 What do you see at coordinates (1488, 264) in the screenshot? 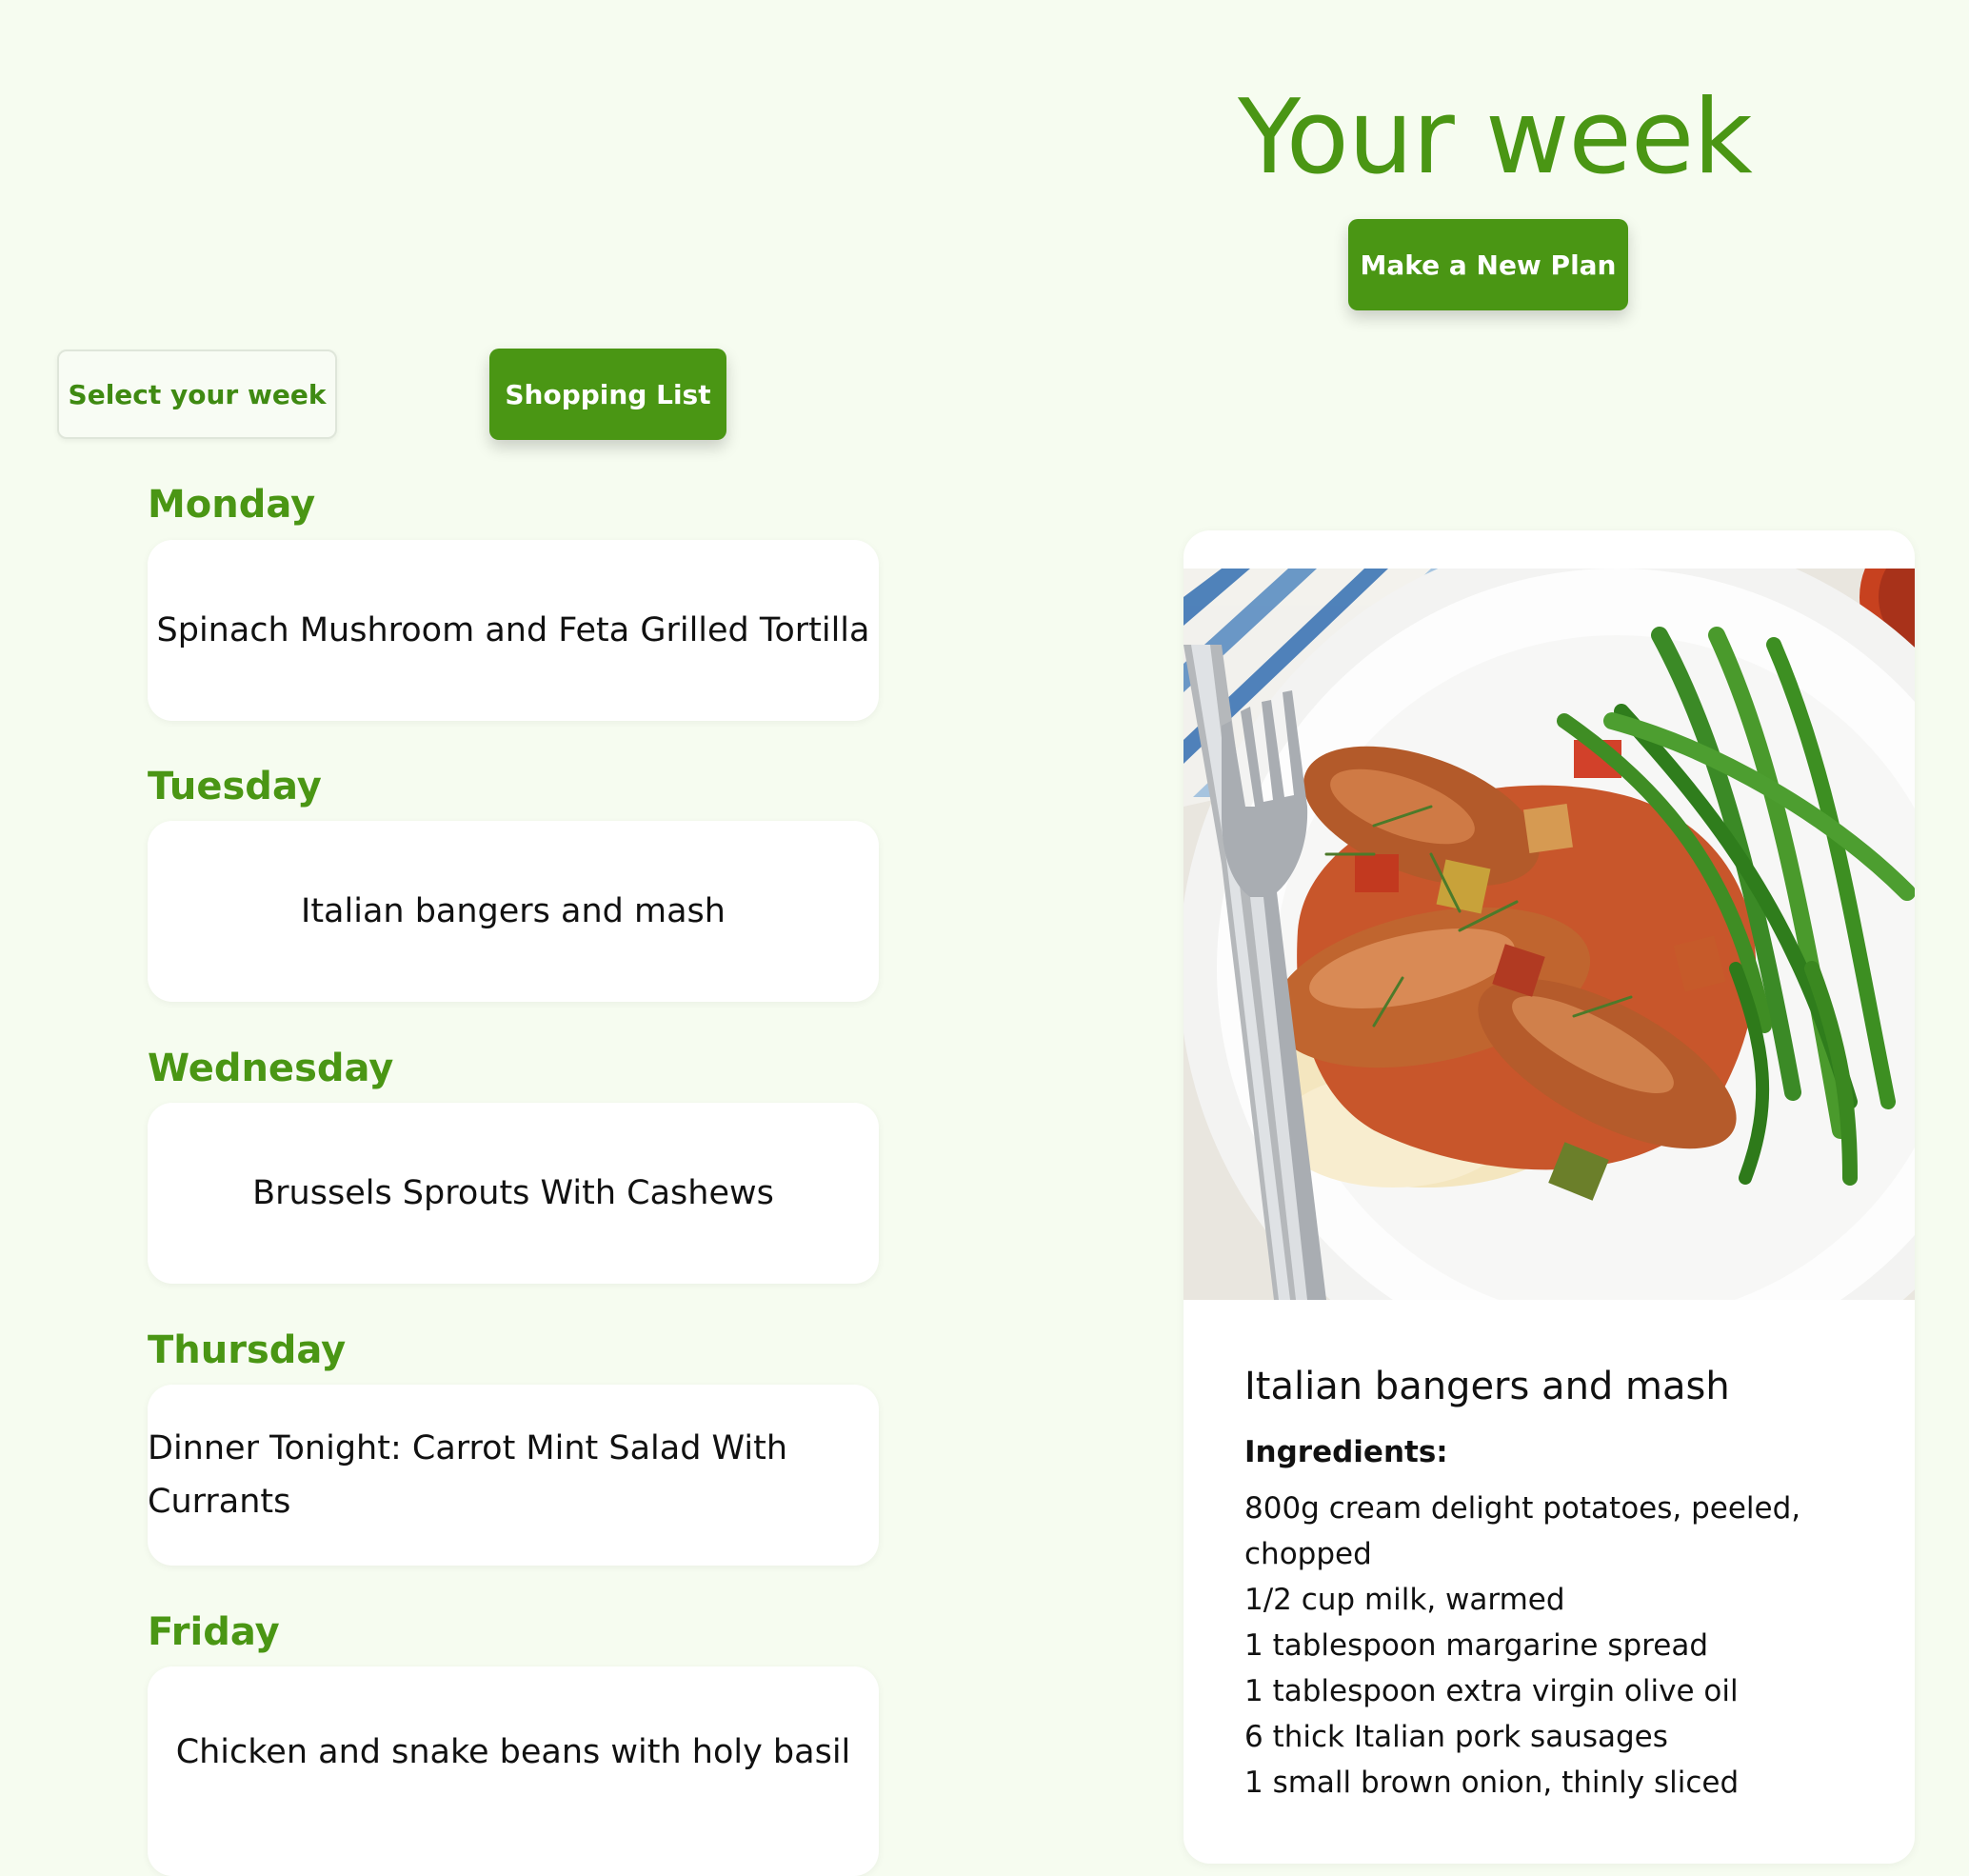
I see `make-new-plan-button: Make a New Plan` at bounding box center [1488, 264].